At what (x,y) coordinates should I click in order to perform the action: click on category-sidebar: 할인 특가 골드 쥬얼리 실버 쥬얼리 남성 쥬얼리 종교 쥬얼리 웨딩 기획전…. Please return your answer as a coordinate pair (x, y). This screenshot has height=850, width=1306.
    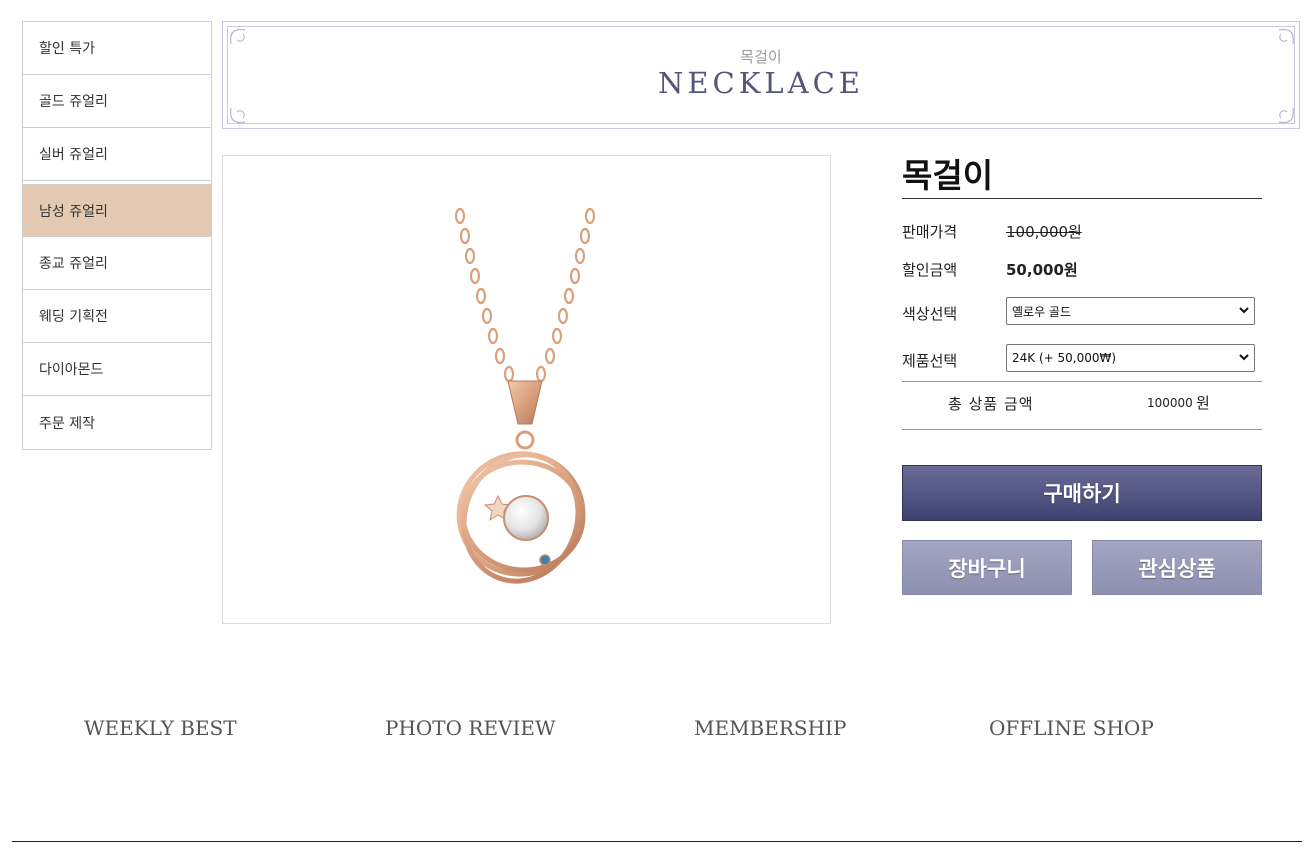
    Looking at the image, I should click on (117, 235).